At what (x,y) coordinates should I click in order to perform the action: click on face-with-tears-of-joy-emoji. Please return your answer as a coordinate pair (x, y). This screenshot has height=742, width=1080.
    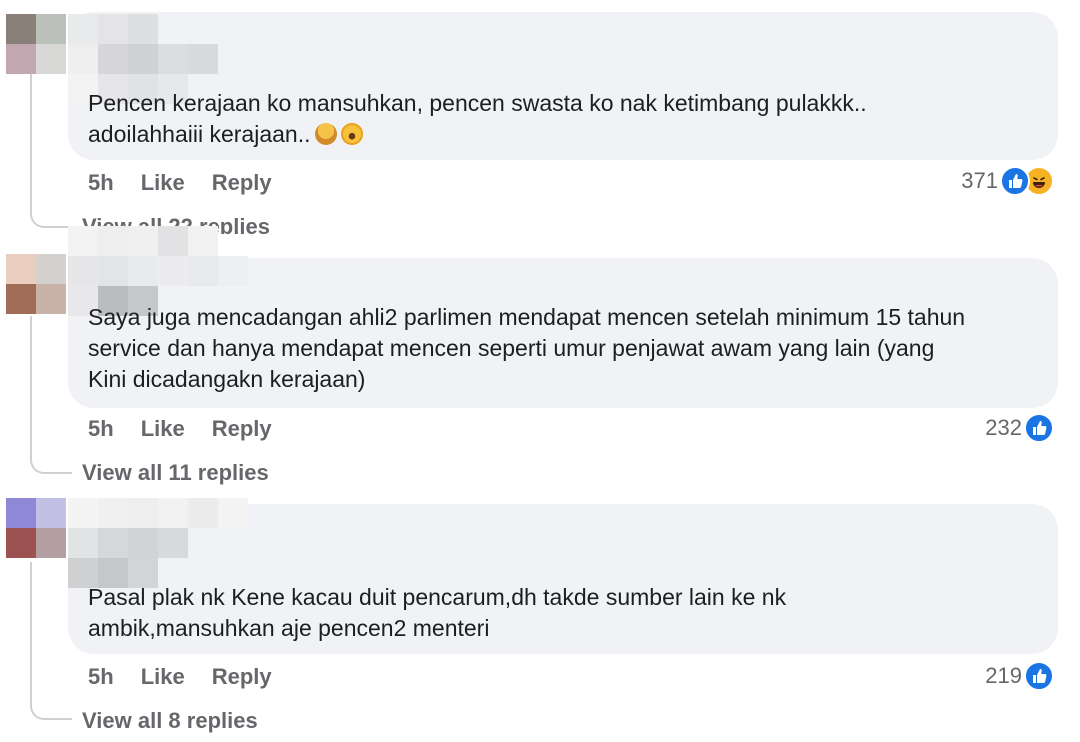
    Looking at the image, I should click on (351, 134).